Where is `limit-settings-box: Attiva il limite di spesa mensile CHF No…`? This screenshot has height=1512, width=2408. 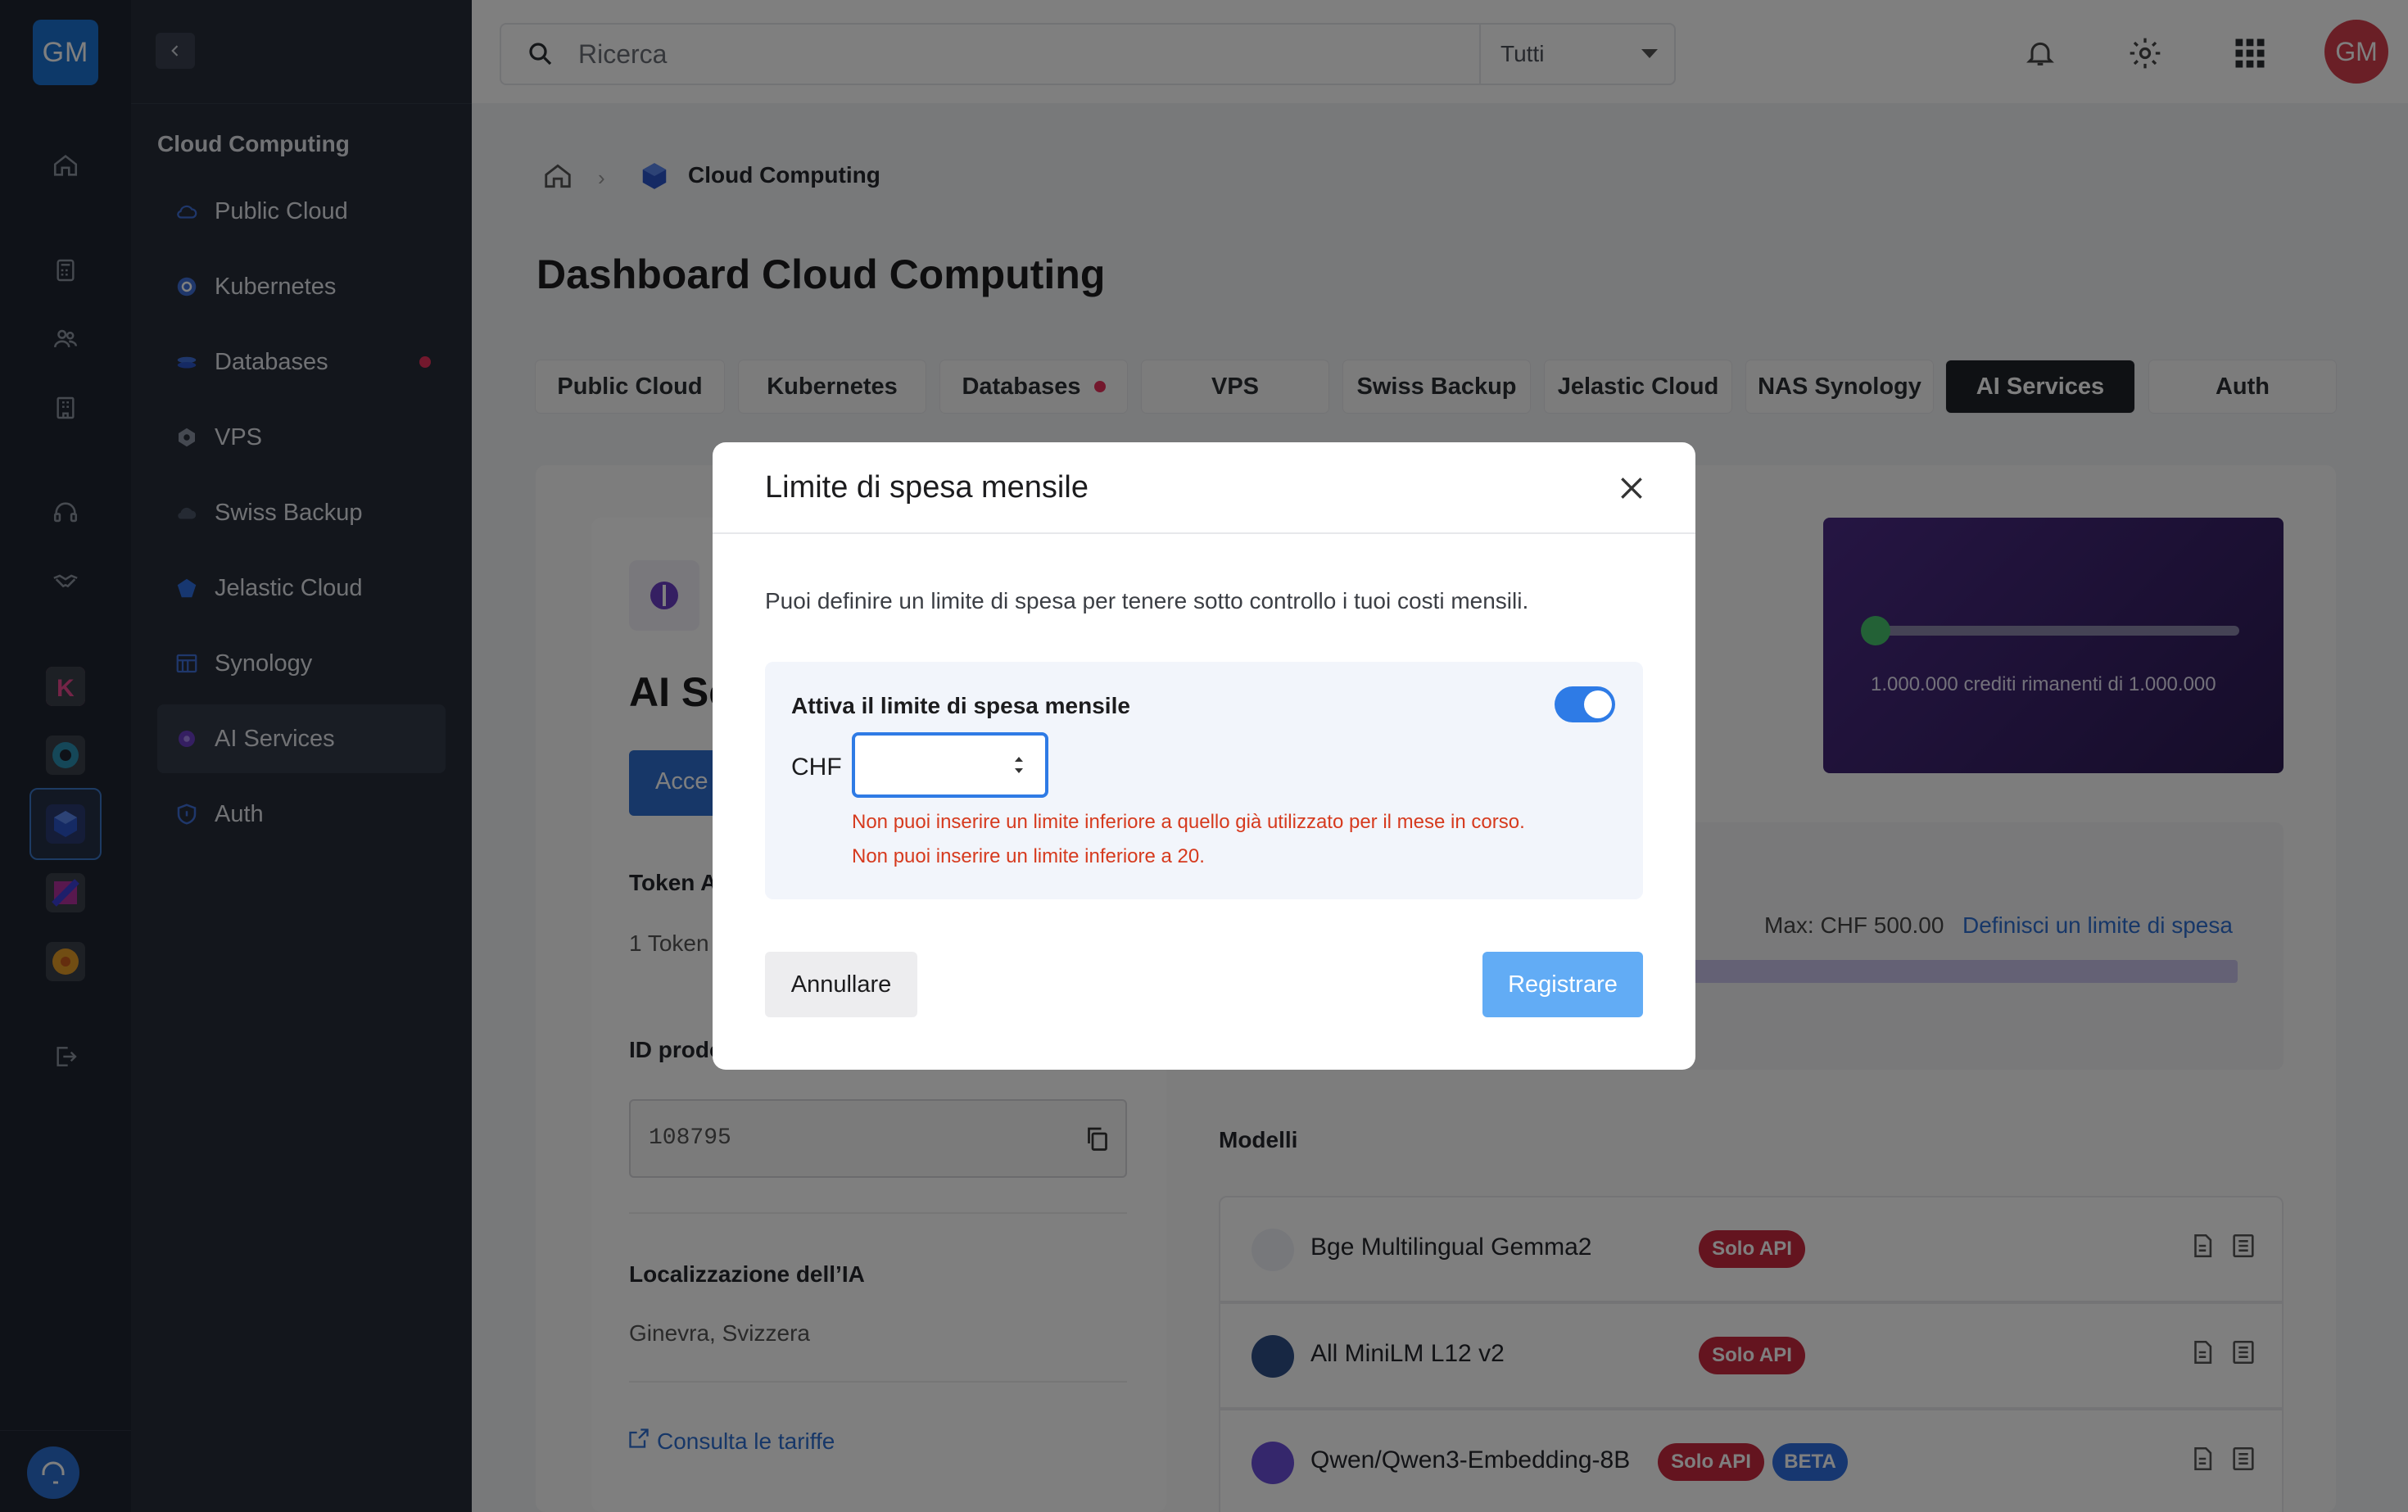 limit-settings-box: Attiva il limite di spesa mensile CHF No… is located at coordinates (1204, 781).